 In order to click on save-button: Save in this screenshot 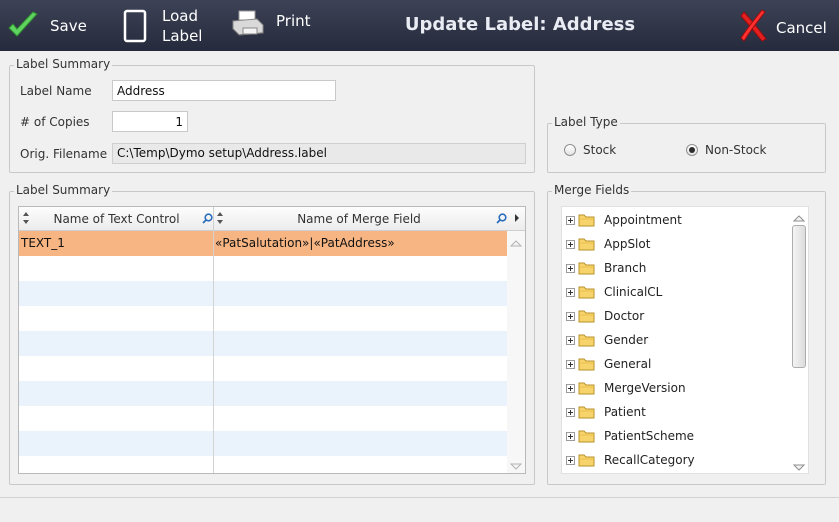, I will do `click(51, 25)`.